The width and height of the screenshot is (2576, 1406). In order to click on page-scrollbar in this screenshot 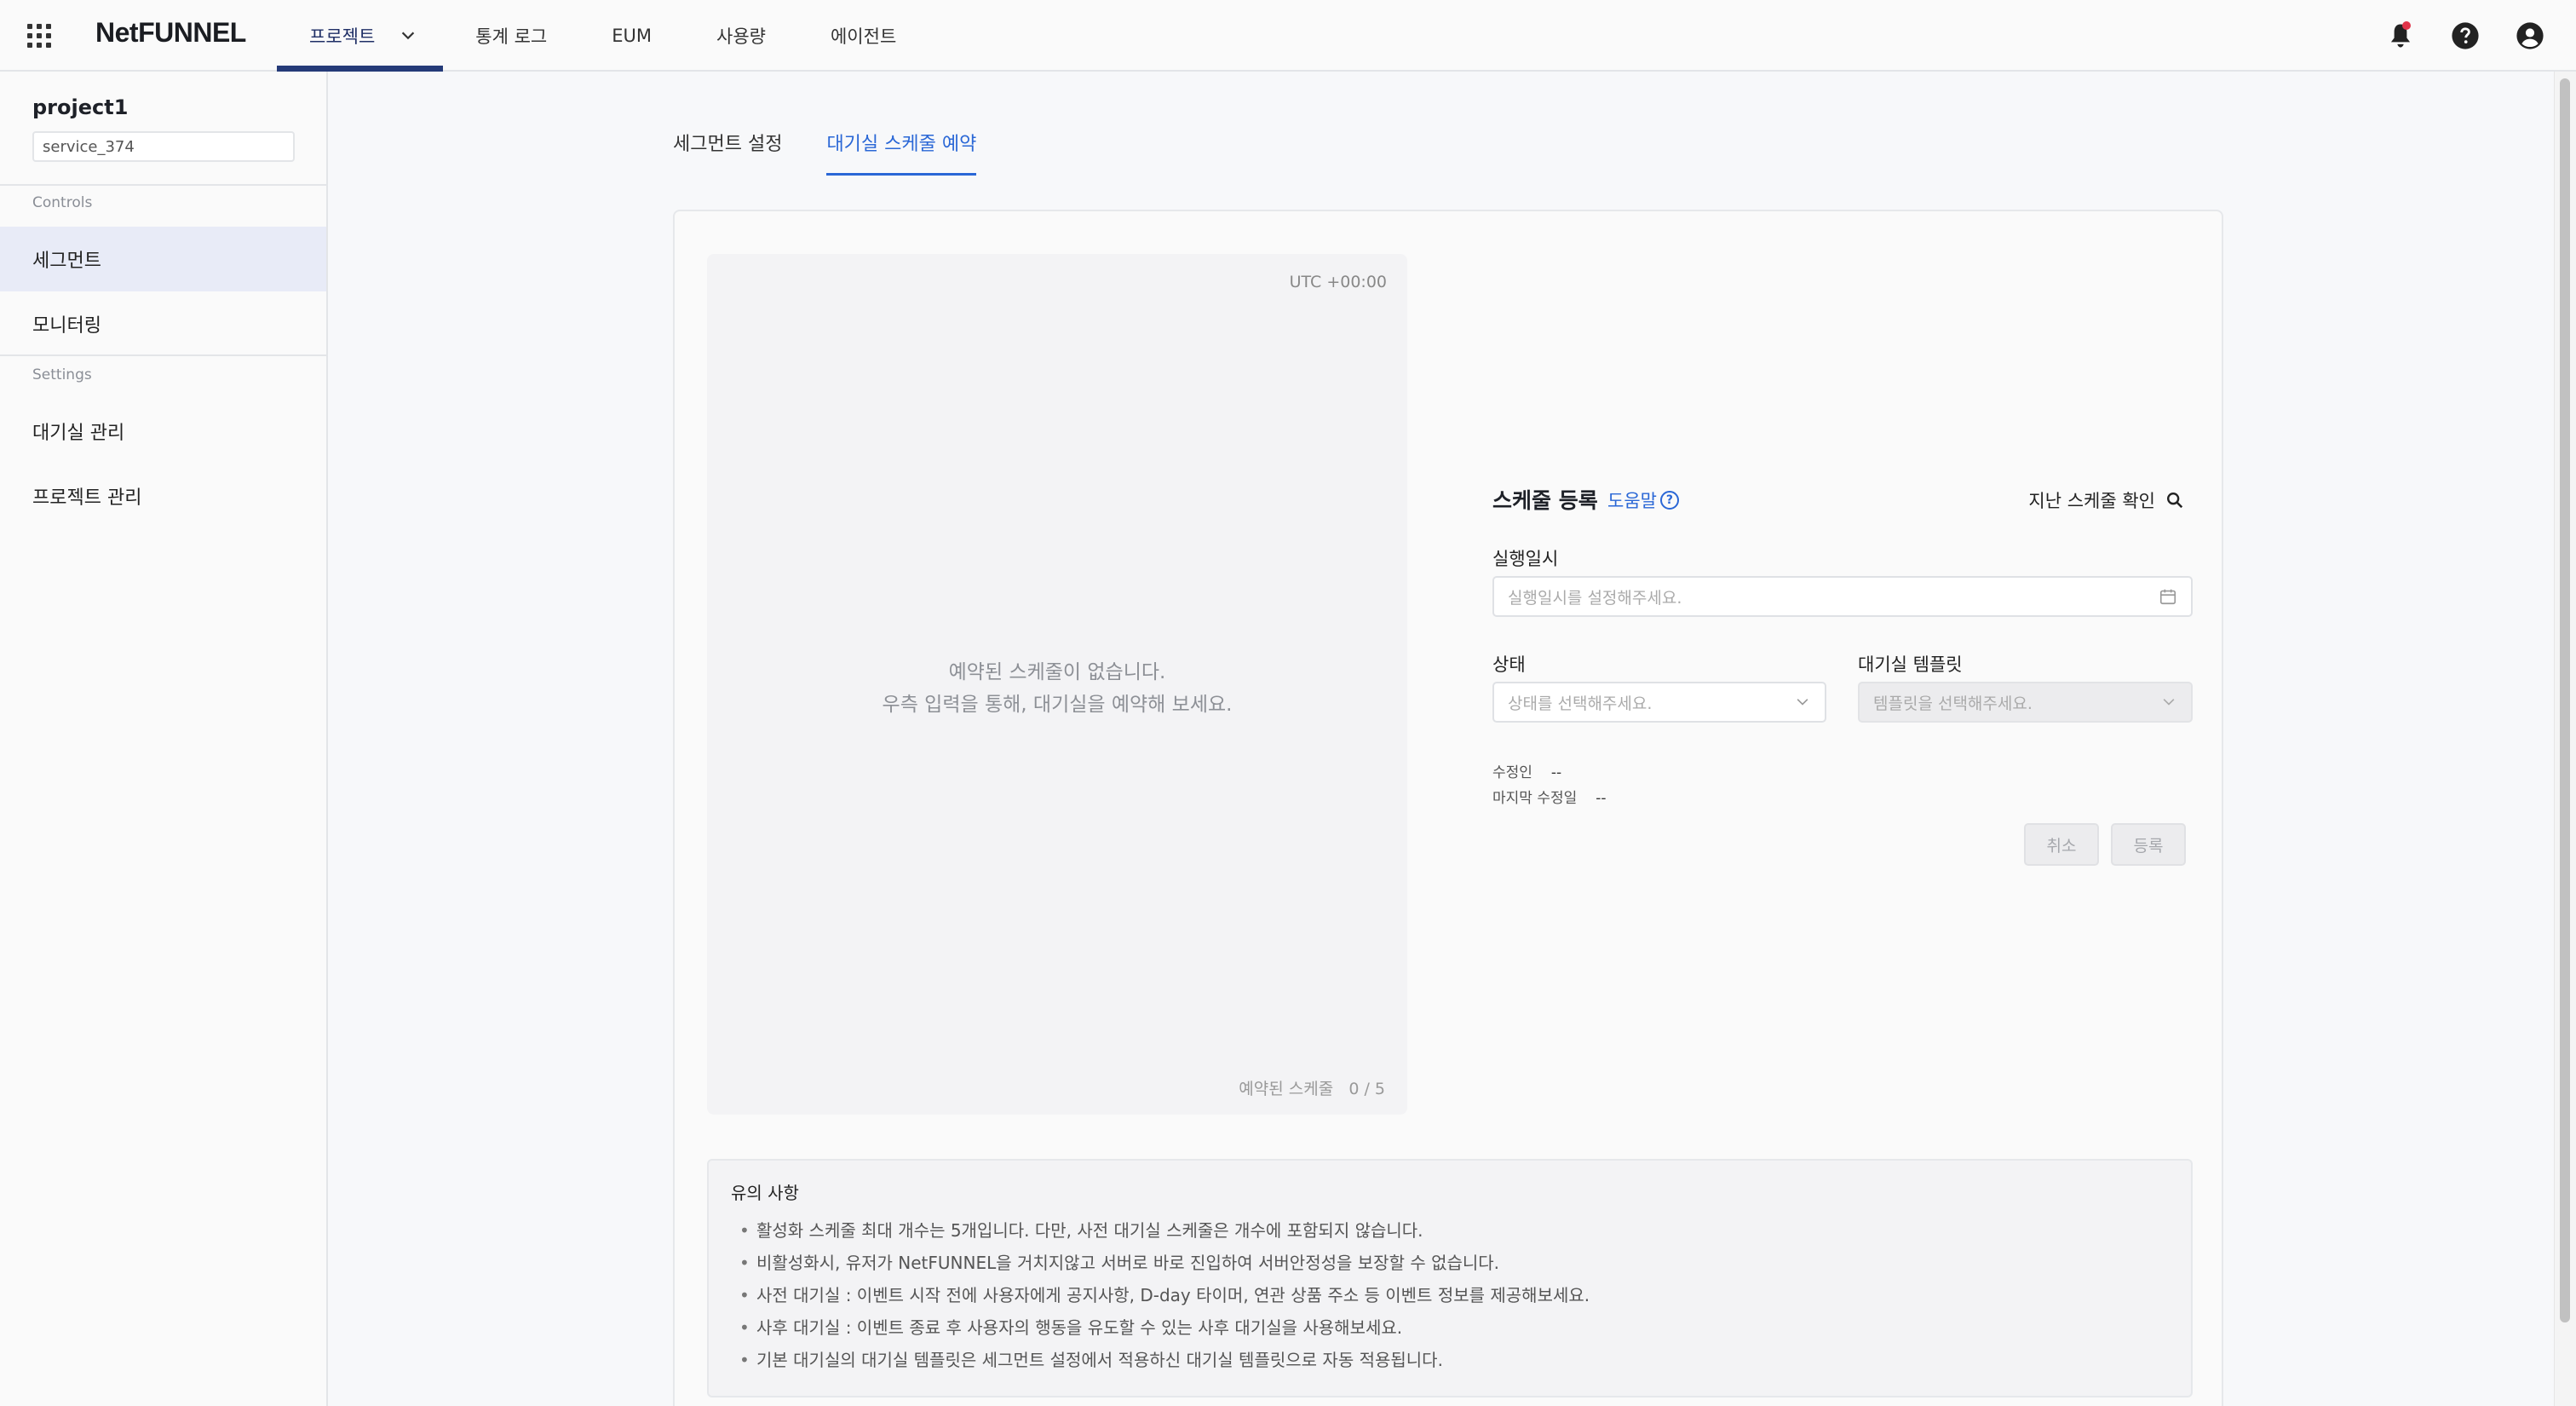, I will do `click(2565, 739)`.